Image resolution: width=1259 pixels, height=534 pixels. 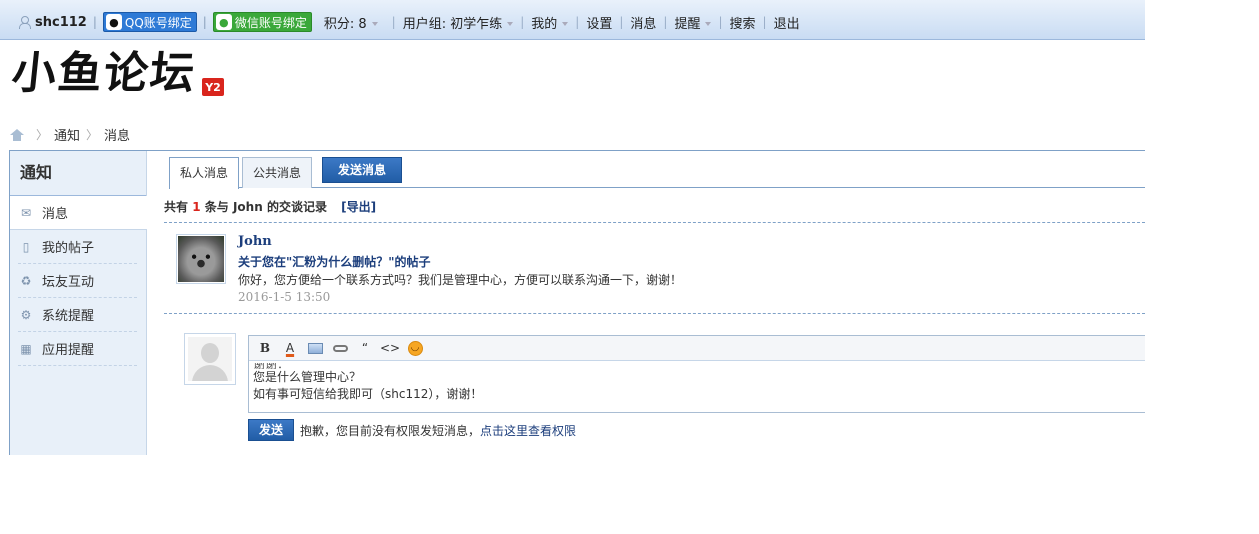 I want to click on wechat-bind-button: ● 微信账号绑定, so click(x=262, y=22).